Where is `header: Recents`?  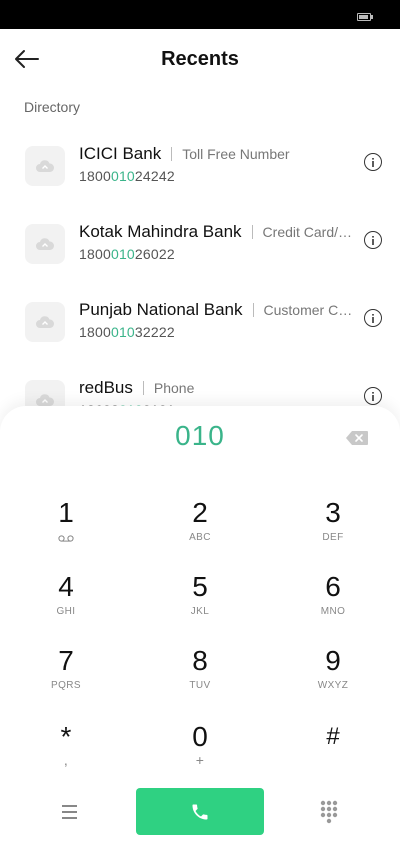 header: Recents is located at coordinates (200, 60).